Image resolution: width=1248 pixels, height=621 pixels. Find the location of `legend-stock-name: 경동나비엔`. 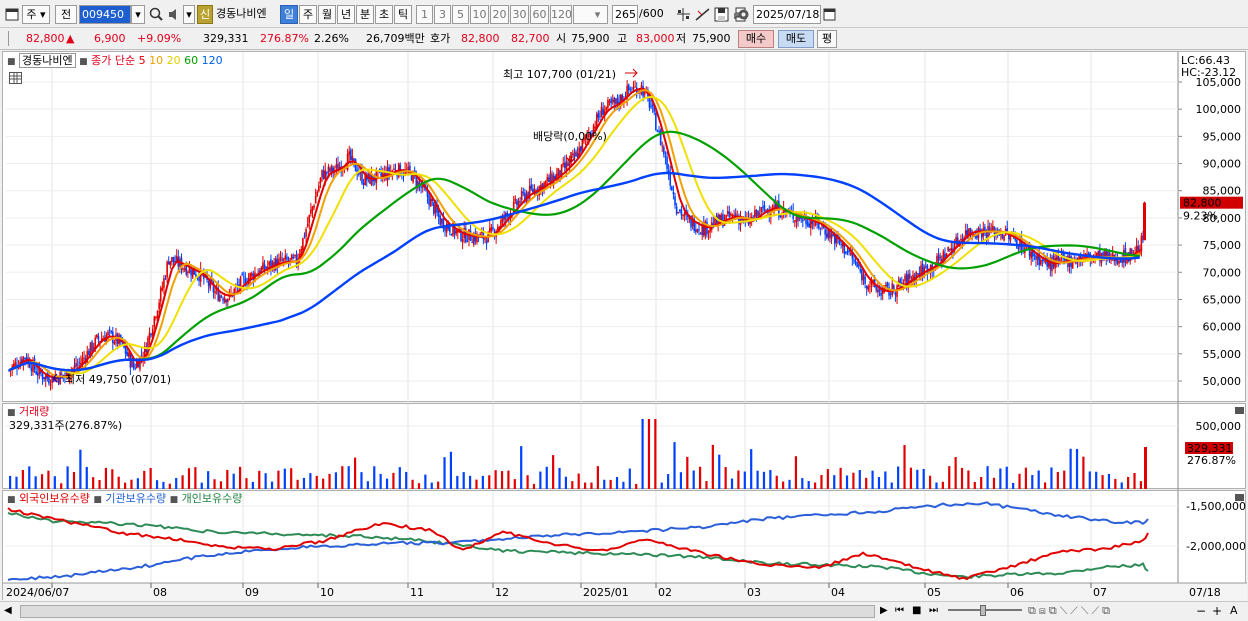

legend-stock-name: 경동나비엔 is located at coordinates (47, 60).